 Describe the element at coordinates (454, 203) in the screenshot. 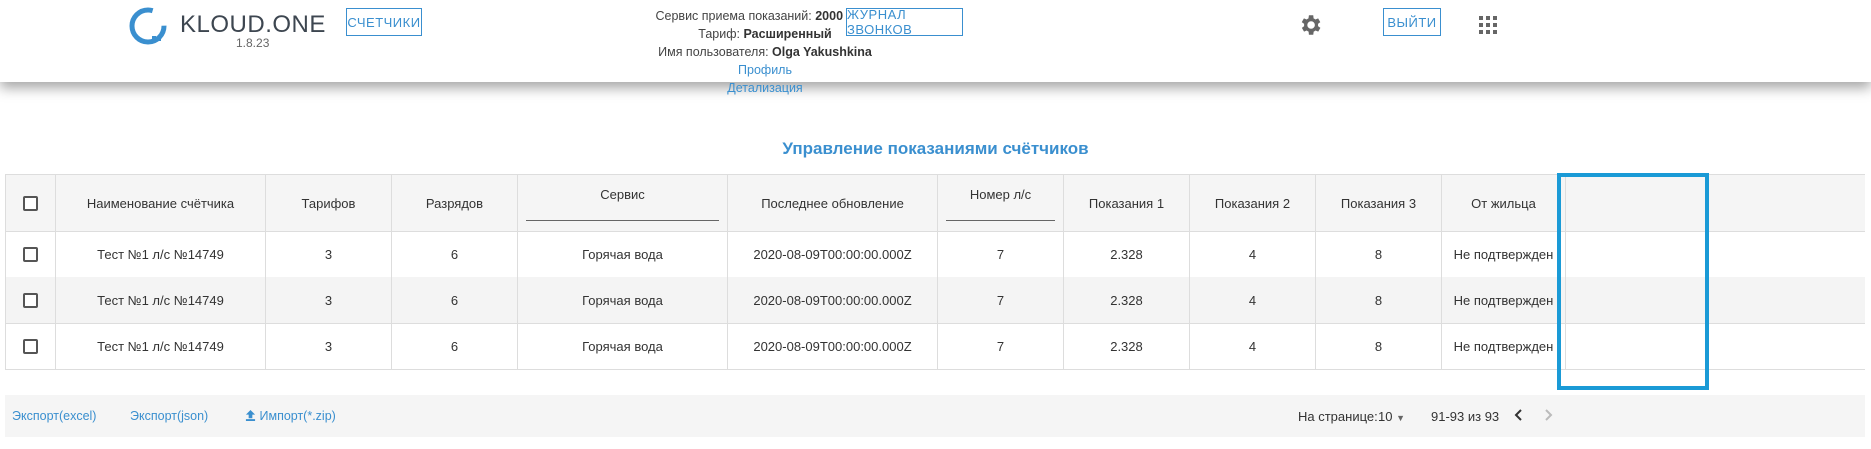

I see `column-header: Разрядов` at that location.